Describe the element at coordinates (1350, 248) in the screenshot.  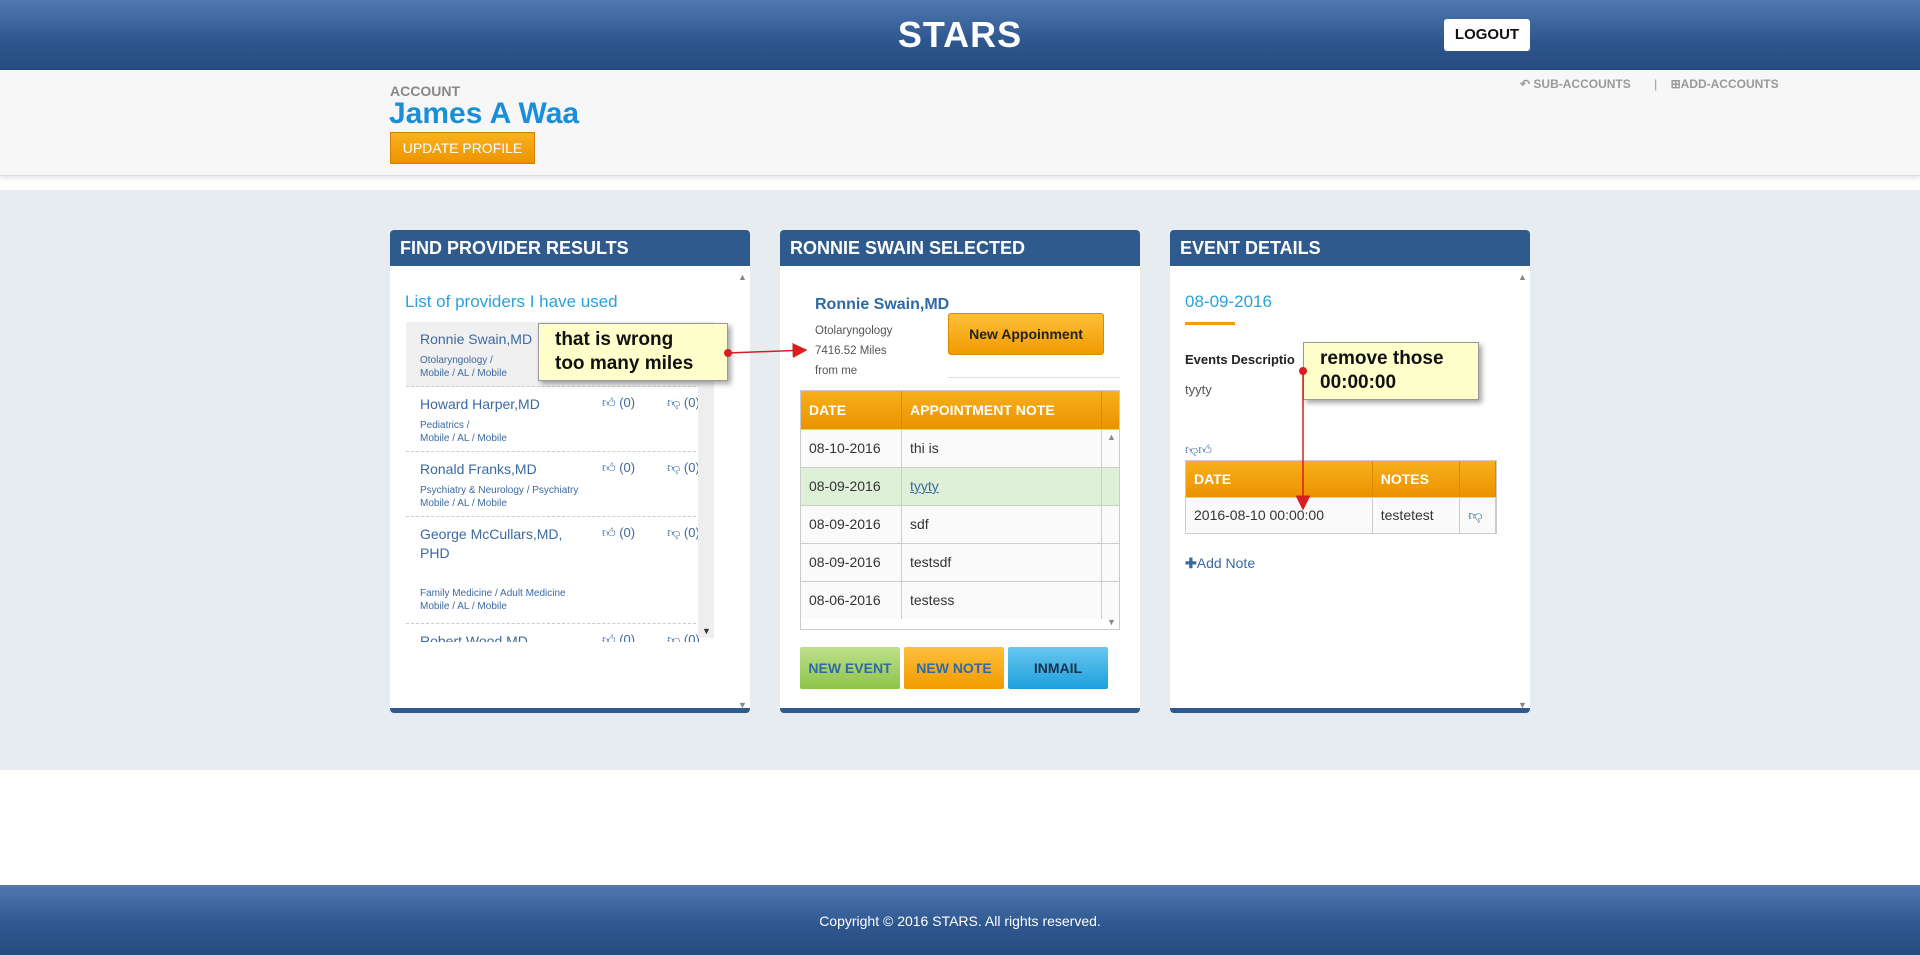
I see `panel-title: EVENT DETAILS` at that location.